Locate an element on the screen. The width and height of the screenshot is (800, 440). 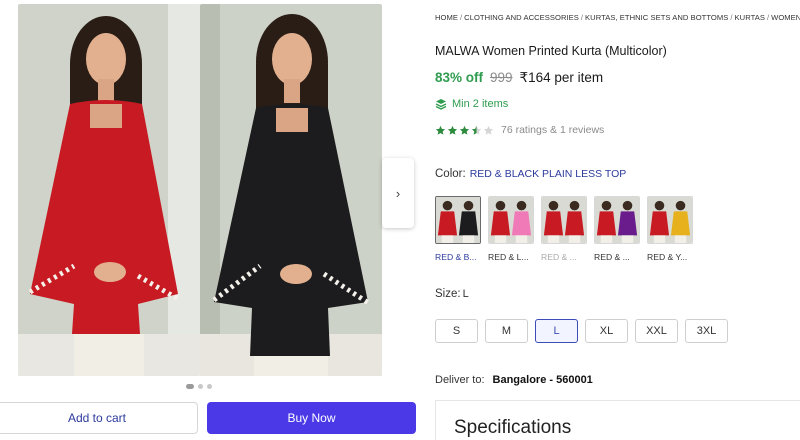
star-half-icon is located at coordinates (476, 130).